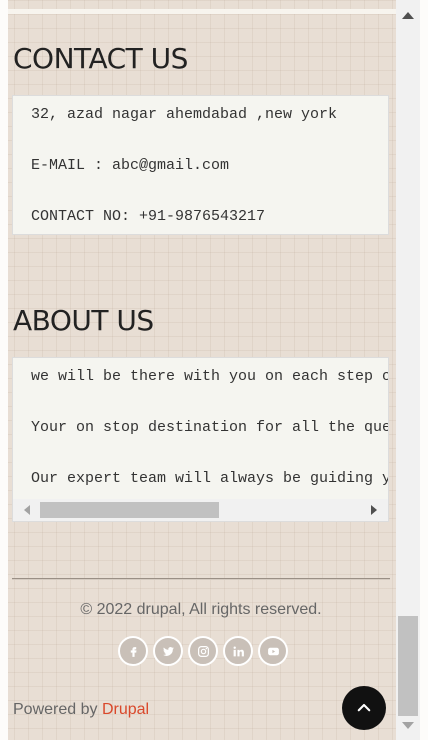 This screenshot has width=428, height=740. Describe the element at coordinates (125, 709) in the screenshot. I see `drupal-link: Drupal` at that location.